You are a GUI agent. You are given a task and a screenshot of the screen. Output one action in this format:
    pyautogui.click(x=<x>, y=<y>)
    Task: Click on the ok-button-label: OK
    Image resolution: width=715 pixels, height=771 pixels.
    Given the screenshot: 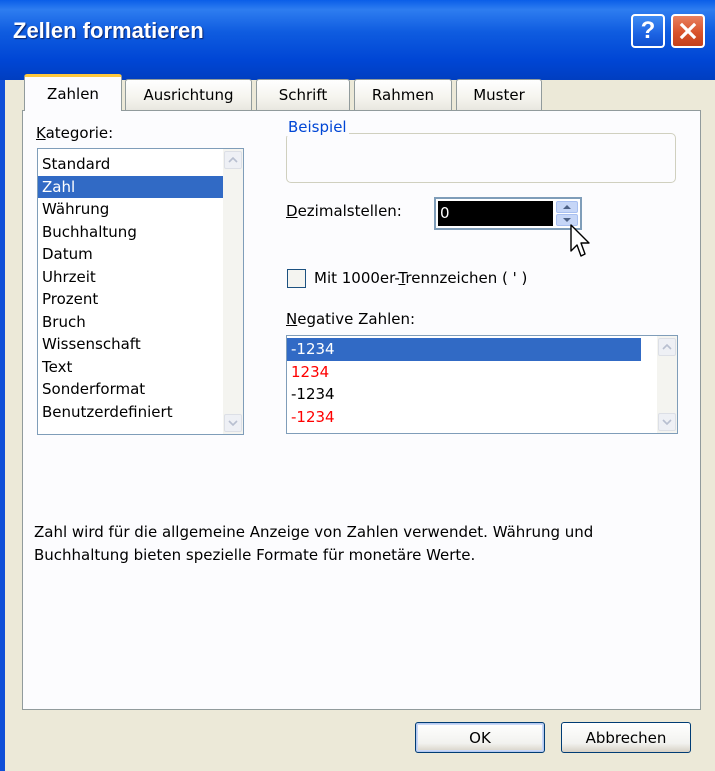 What is the action you would take?
    pyautogui.click(x=480, y=737)
    